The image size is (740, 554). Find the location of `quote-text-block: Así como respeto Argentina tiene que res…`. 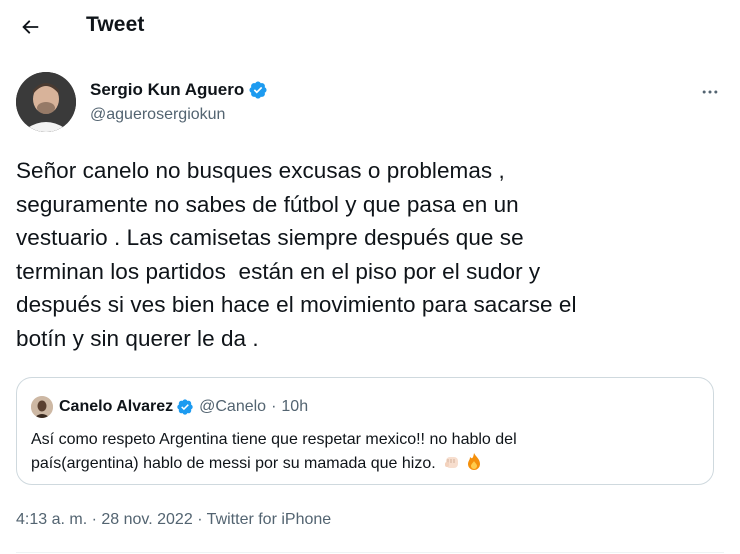

quote-text-block: Así como respeto Argentina tiene que res… is located at coordinates (366, 452).